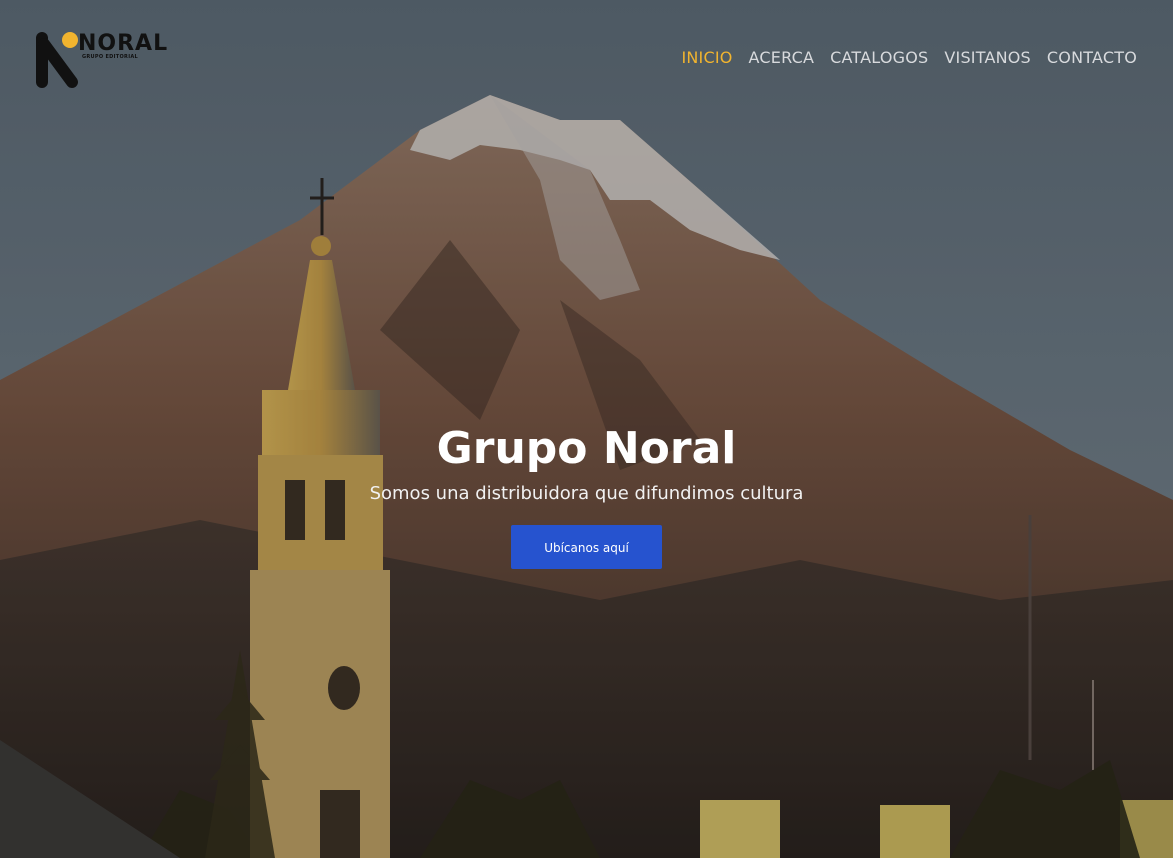 The height and width of the screenshot is (858, 1173). What do you see at coordinates (879, 57) in the screenshot?
I see `nav-item-catalogos: CATALOGOS` at bounding box center [879, 57].